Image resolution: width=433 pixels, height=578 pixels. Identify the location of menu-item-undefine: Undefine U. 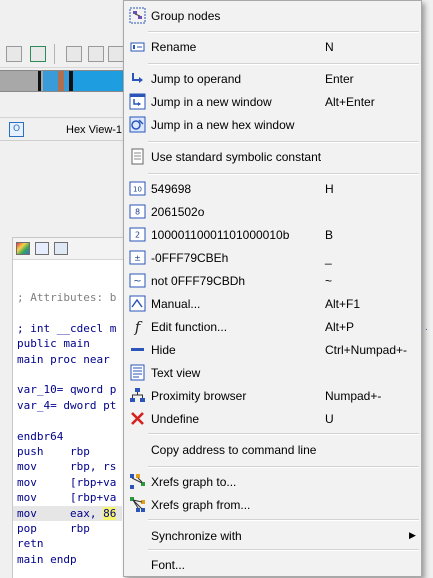
(272, 418).